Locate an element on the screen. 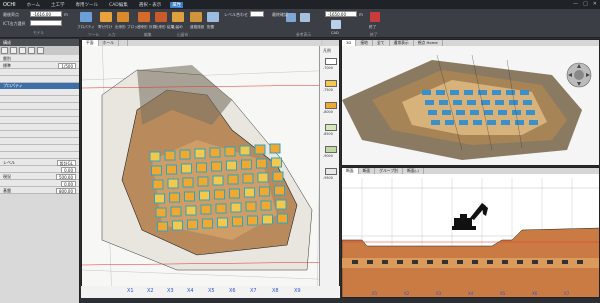 The height and width of the screenshot is (303, 600). calc-button is located at coordinates (144, 17).